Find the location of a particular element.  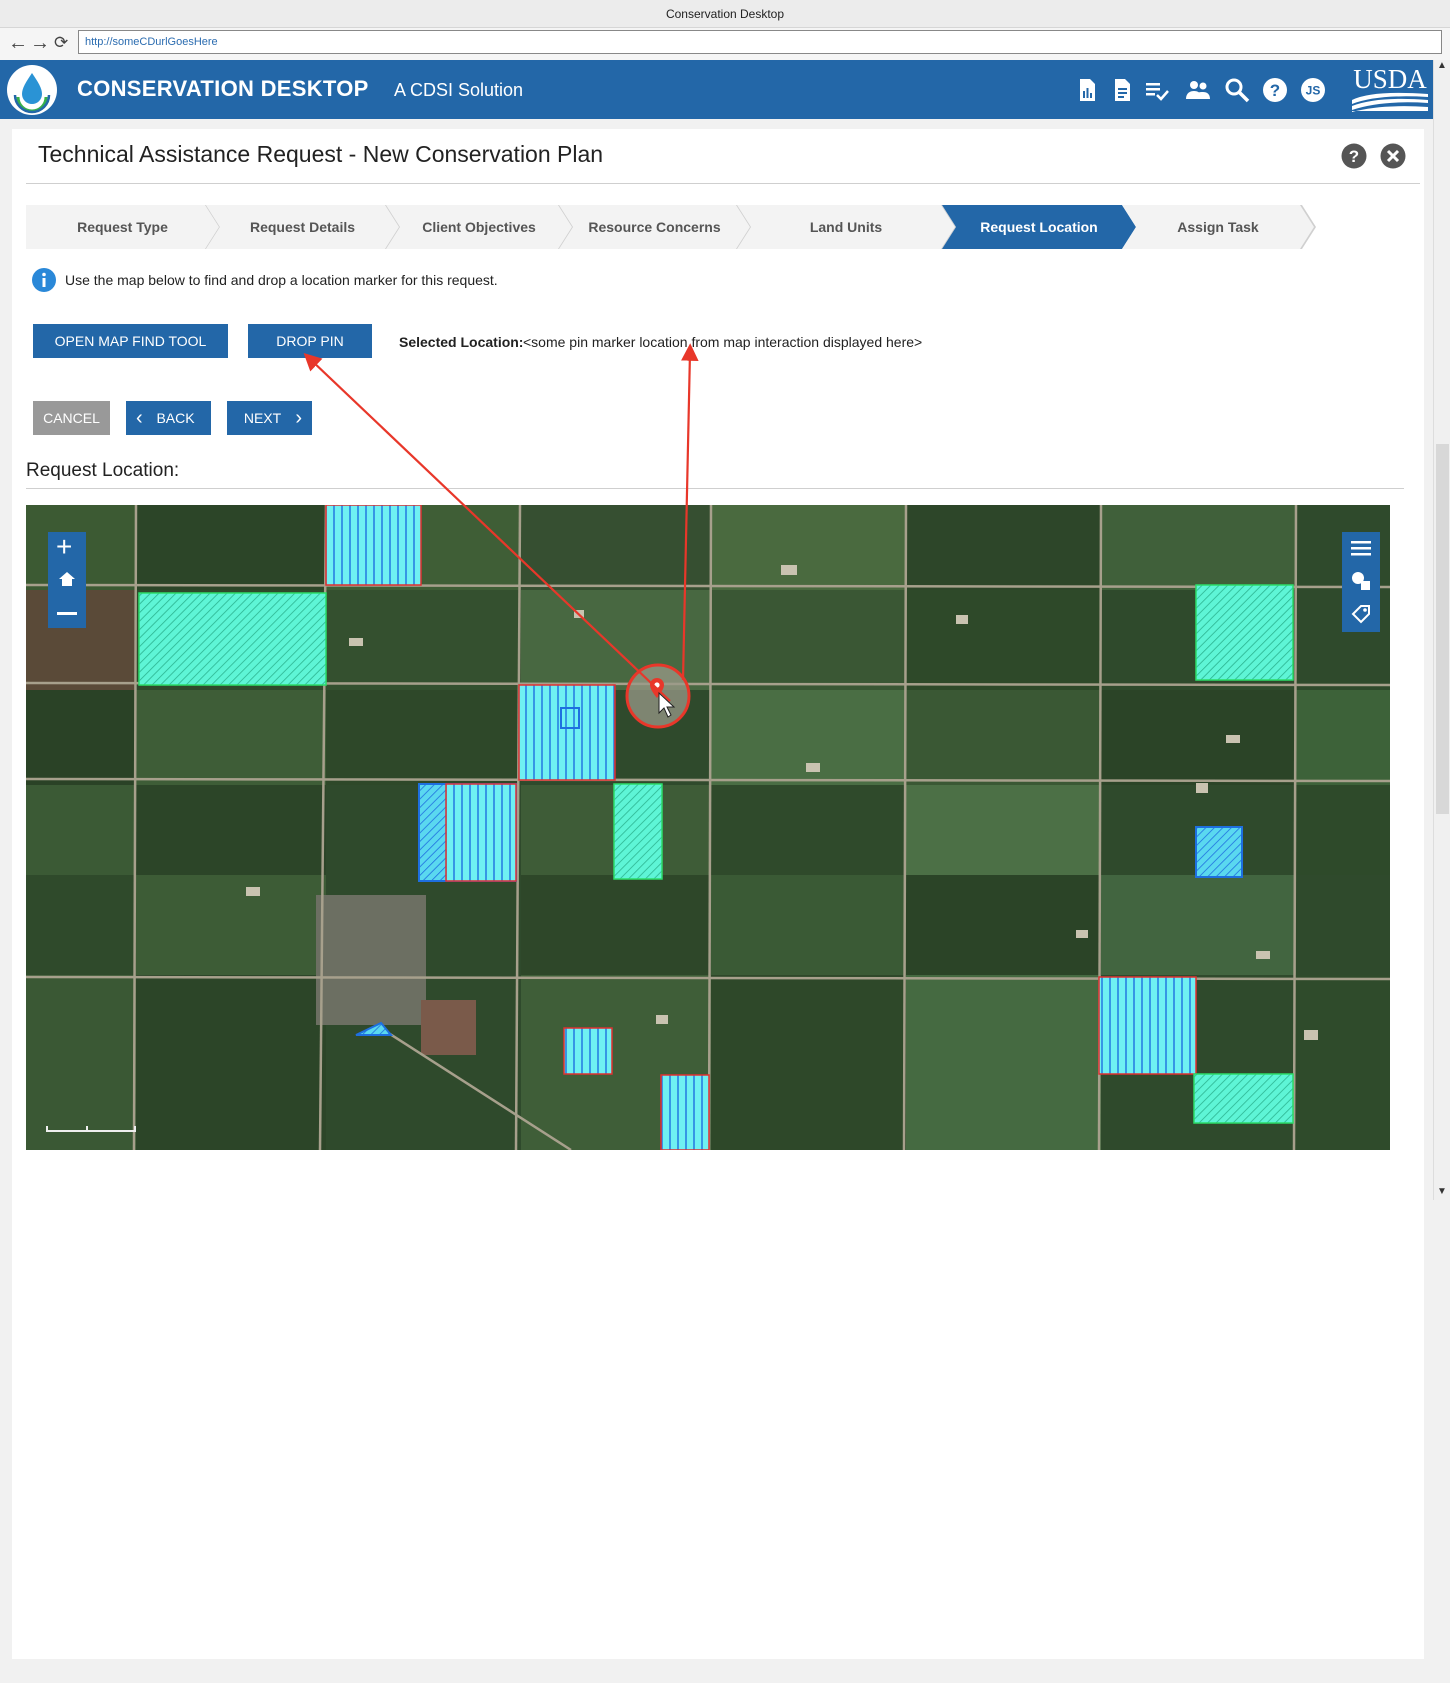

vertical-scrollbar: ▲ ▼ is located at coordinates (1441, 630).